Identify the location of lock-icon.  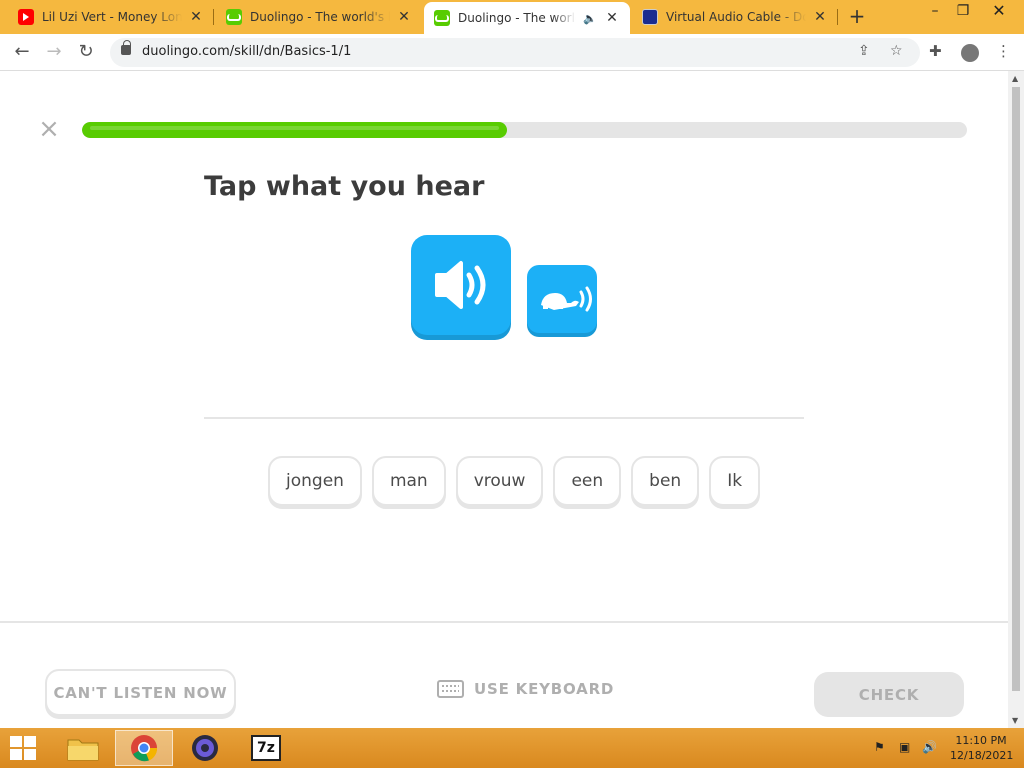
(126, 47).